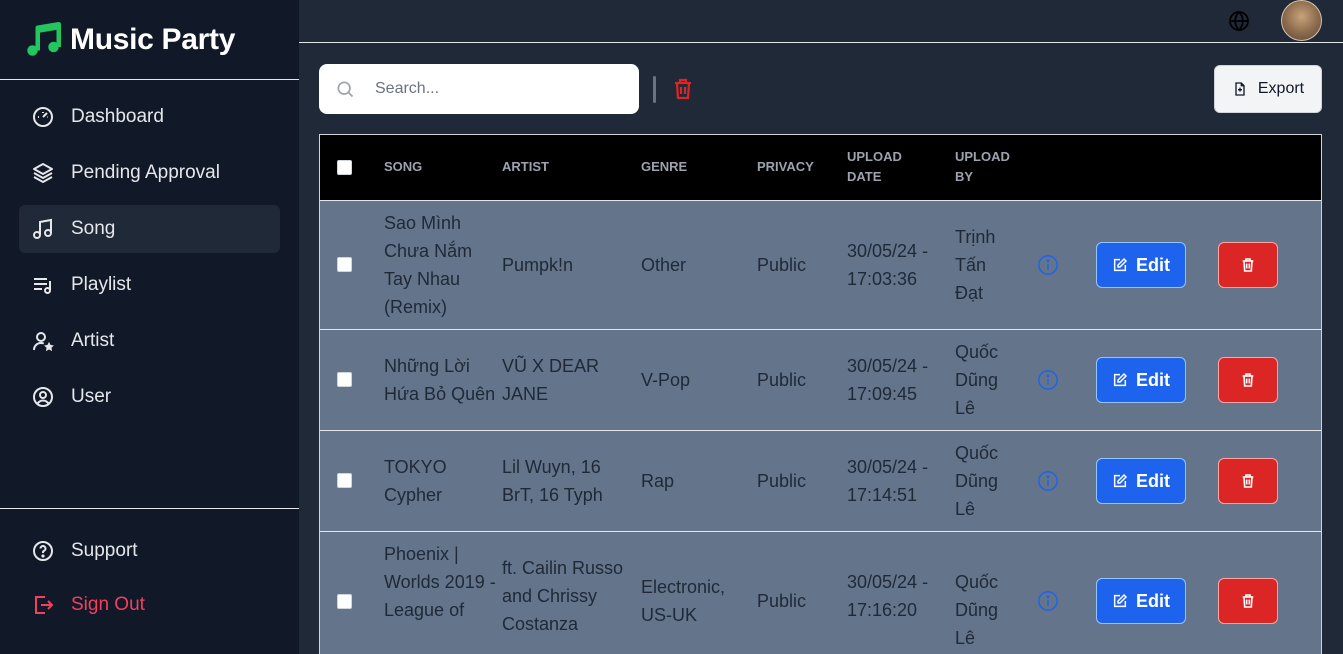 The image size is (1343, 654). Describe the element at coordinates (888, 480) in the screenshot. I see `upload-date-cell: 30/05/24 - 17:14:51` at that location.